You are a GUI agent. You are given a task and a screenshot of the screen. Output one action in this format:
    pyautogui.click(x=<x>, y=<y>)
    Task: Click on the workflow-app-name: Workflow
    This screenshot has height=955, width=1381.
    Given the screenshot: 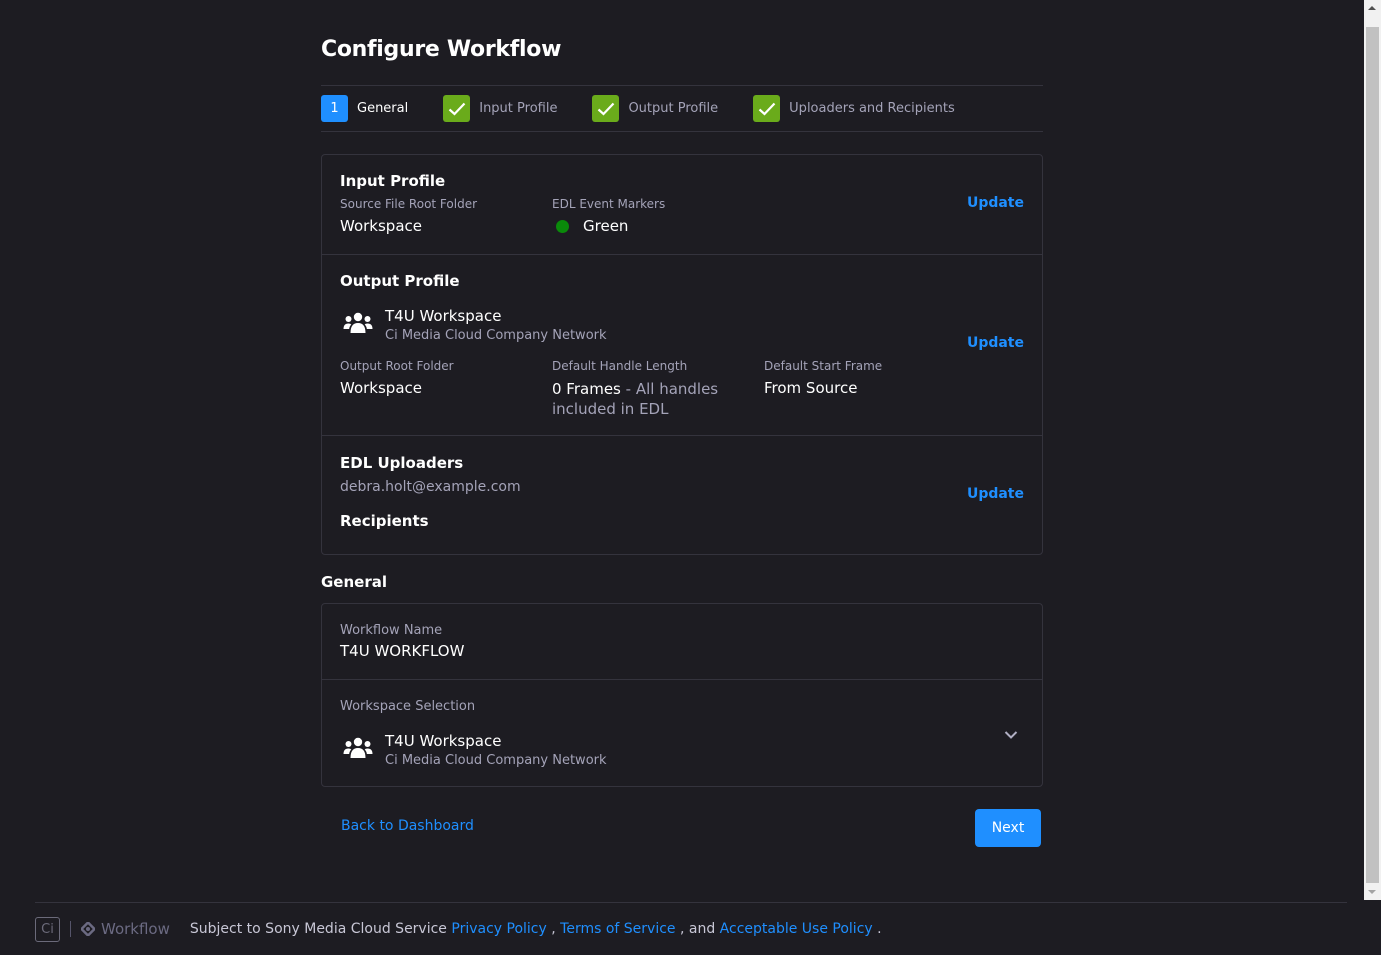 What is the action you would take?
    pyautogui.click(x=135, y=929)
    